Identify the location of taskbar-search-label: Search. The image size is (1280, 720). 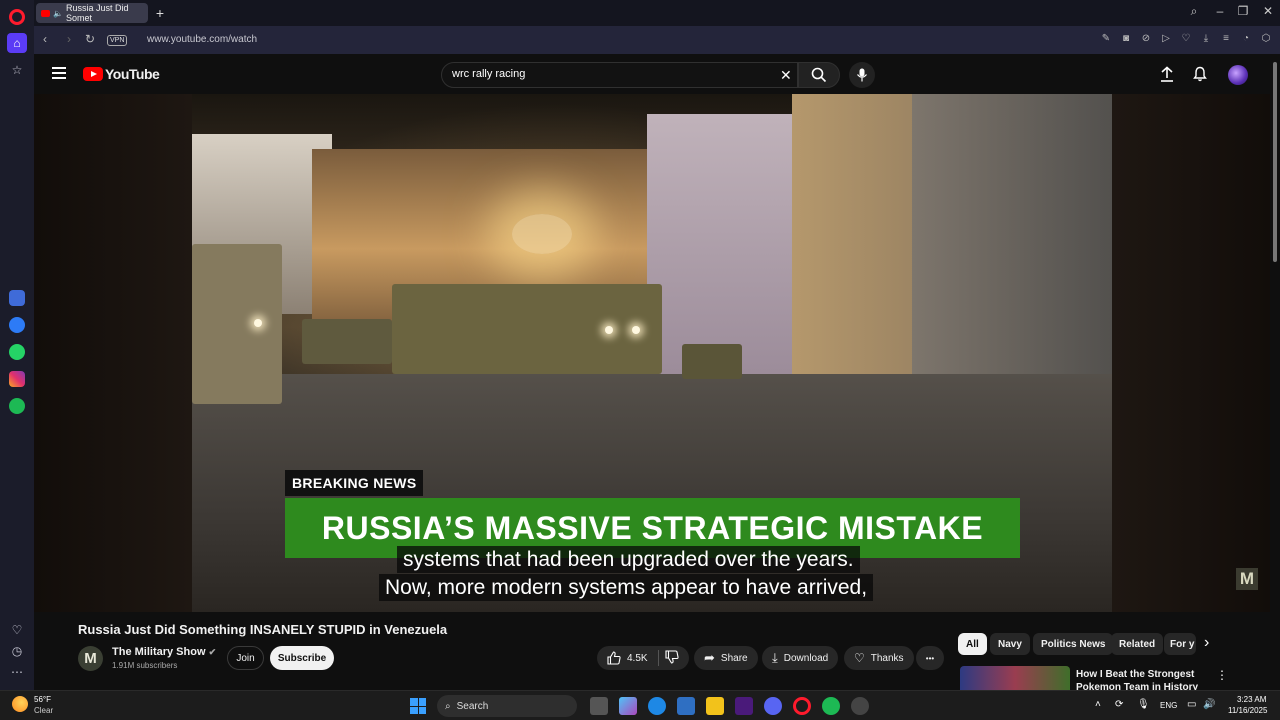
(472, 706).